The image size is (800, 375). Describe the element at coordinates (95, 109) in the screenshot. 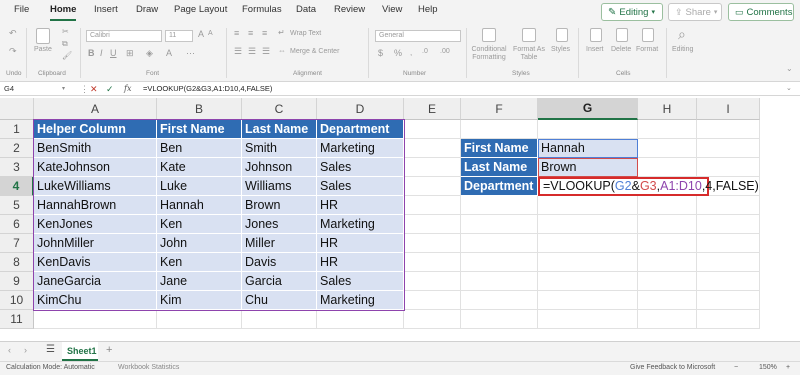

I see `column-header-a: A` at that location.